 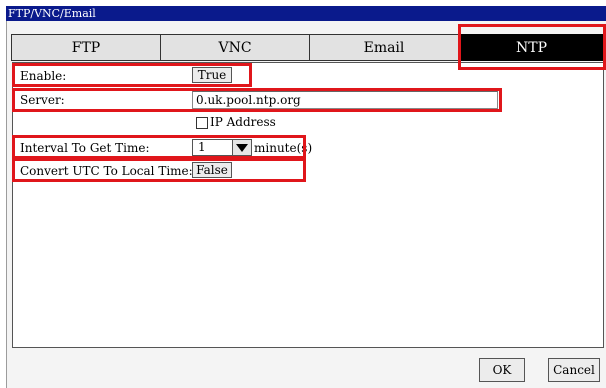 I want to click on ip-address-label: IP Address, so click(x=243, y=122).